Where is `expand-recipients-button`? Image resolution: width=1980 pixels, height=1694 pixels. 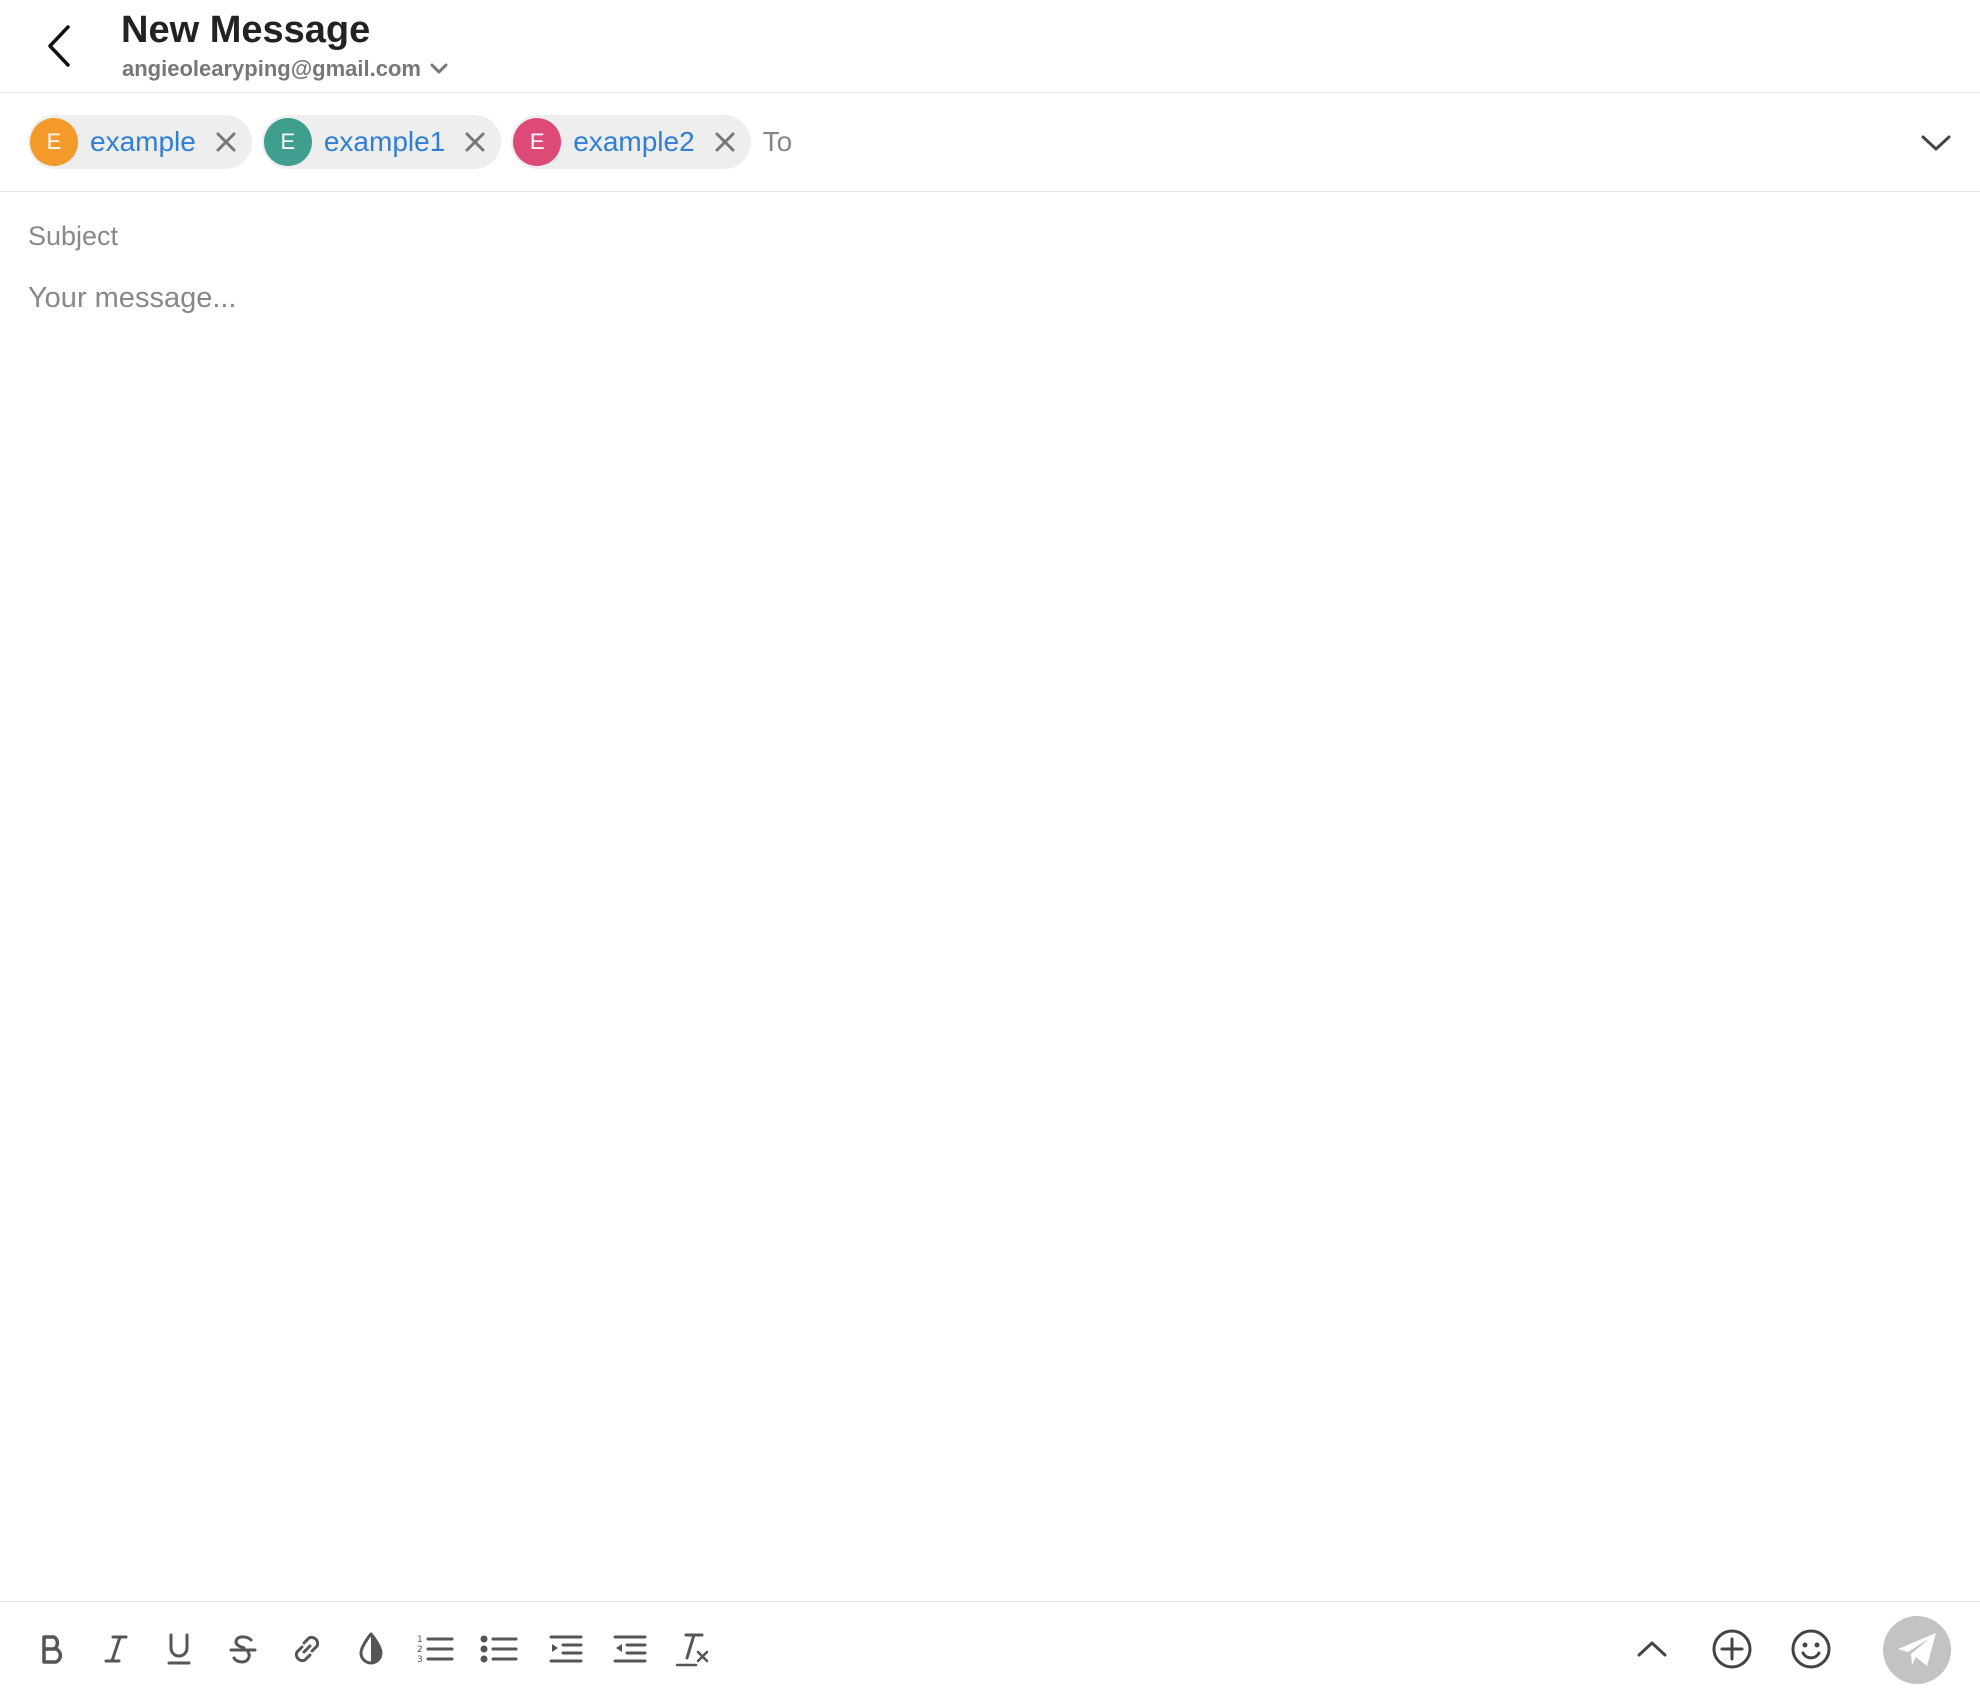
expand-recipients-button is located at coordinates (1936, 143).